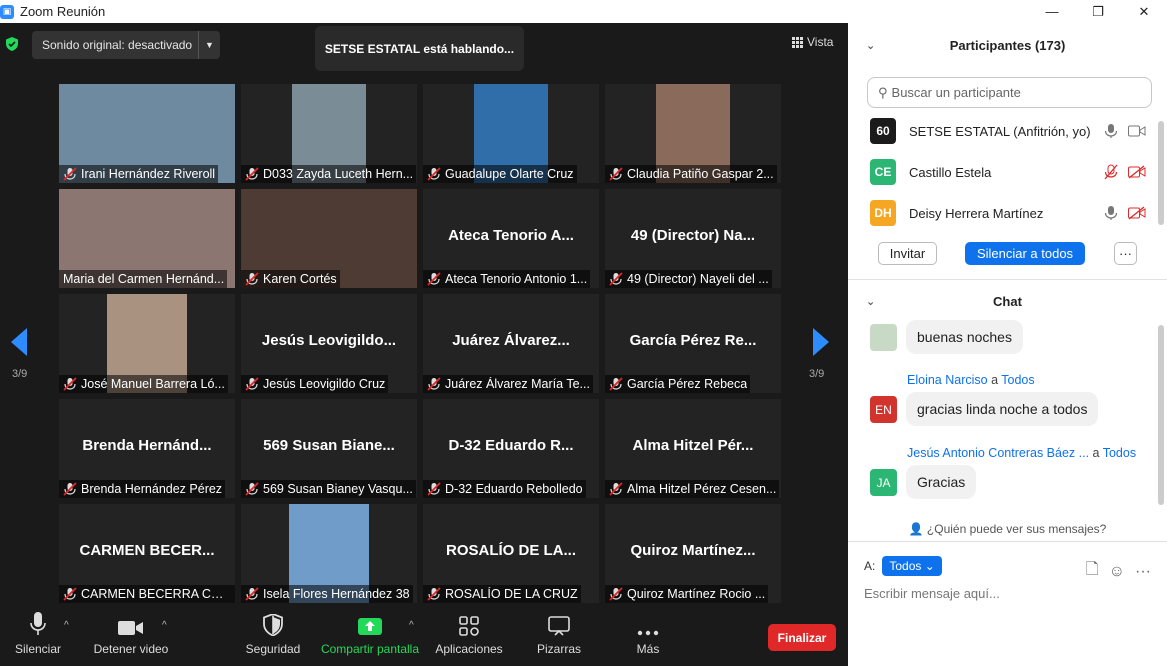 The width and height of the screenshot is (1167, 666). What do you see at coordinates (1143, 572) in the screenshot?
I see `more-icon: ···` at bounding box center [1143, 572].